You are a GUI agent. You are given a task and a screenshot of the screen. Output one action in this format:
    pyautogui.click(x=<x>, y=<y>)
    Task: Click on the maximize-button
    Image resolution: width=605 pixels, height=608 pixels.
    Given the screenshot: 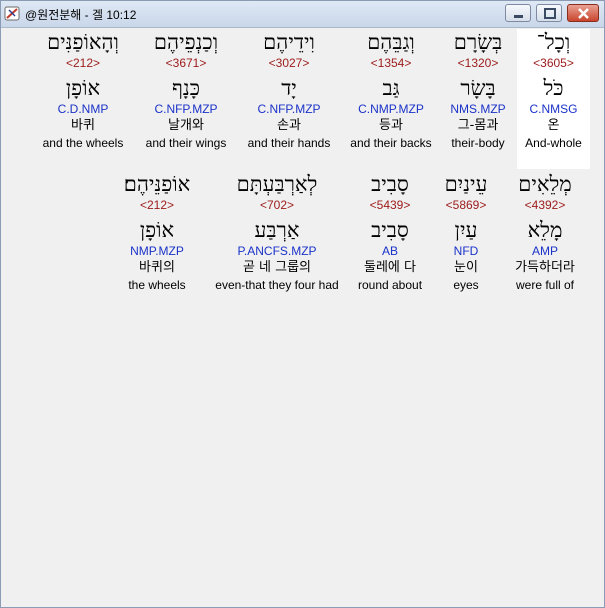 What is the action you would take?
    pyautogui.click(x=549, y=13)
    